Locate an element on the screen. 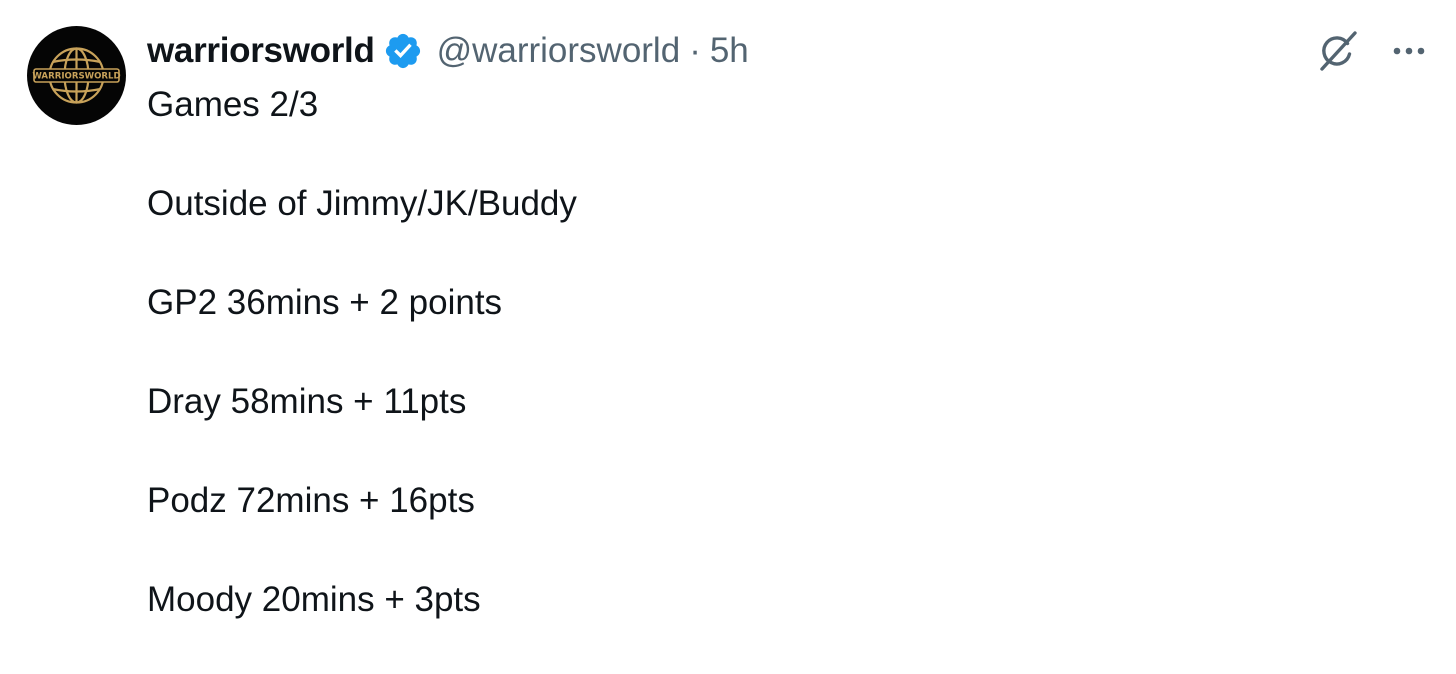  verified-badge-icon is located at coordinates (403, 51).